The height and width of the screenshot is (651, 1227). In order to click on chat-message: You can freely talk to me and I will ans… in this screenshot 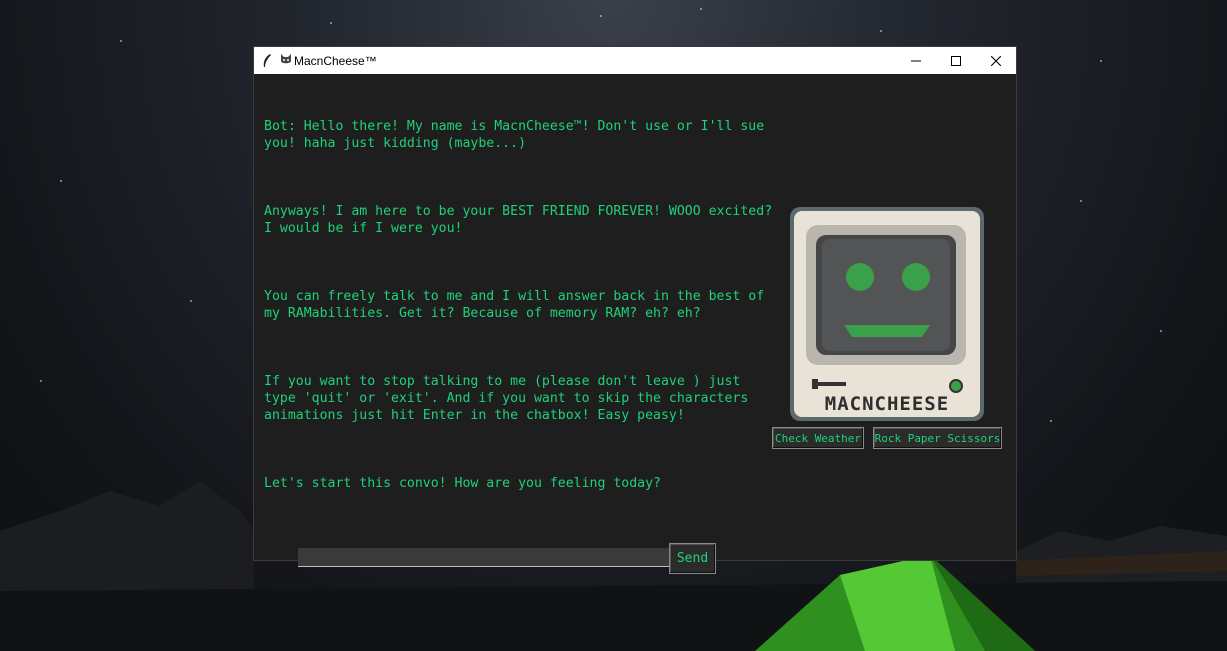, I will do `click(518, 305)`.